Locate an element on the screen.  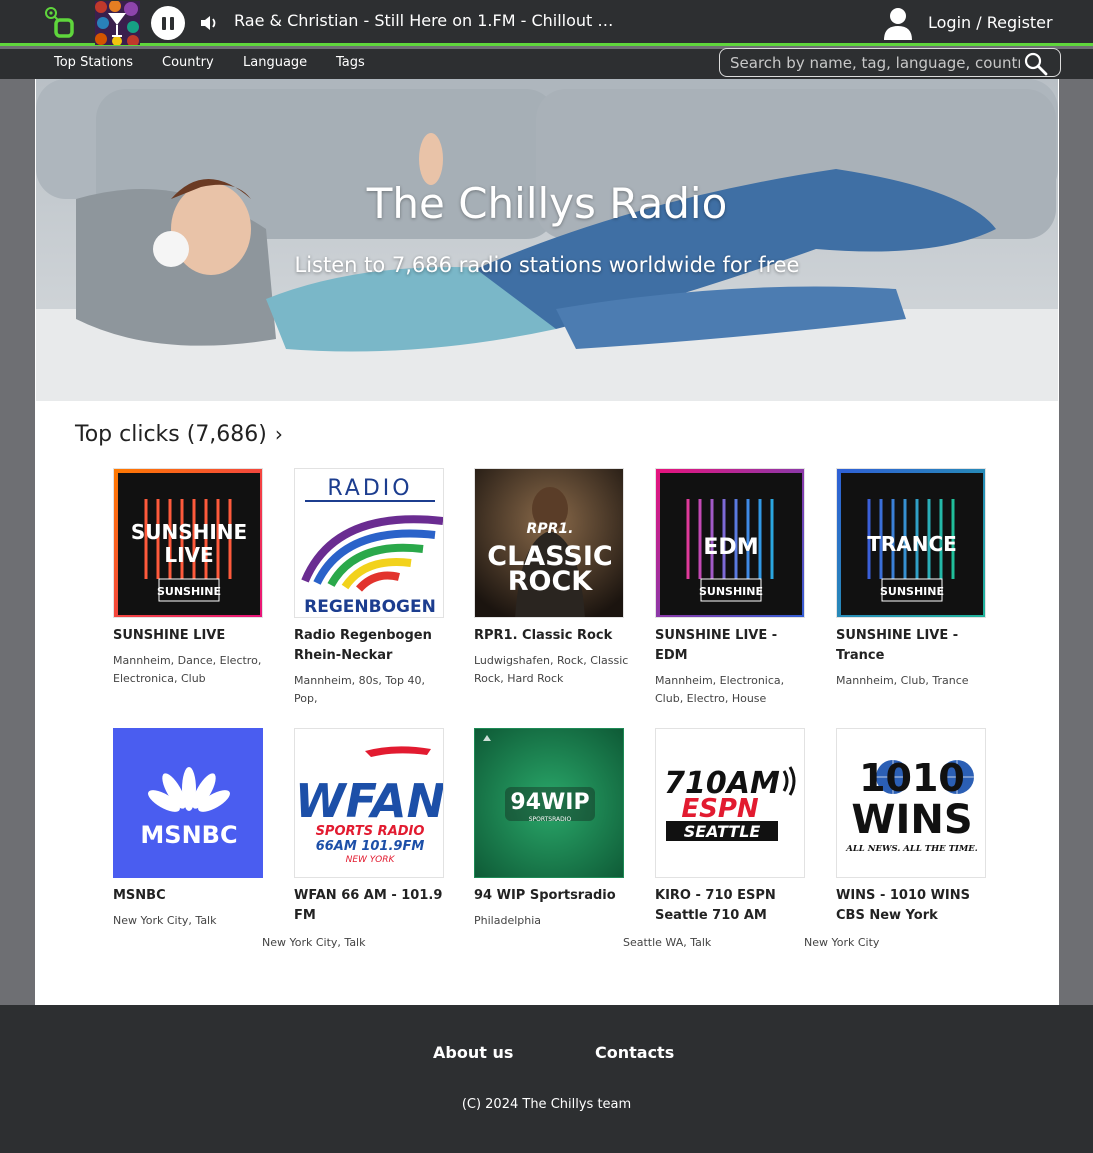
logo-text: TRANCE is located at coordinates (912, 544).